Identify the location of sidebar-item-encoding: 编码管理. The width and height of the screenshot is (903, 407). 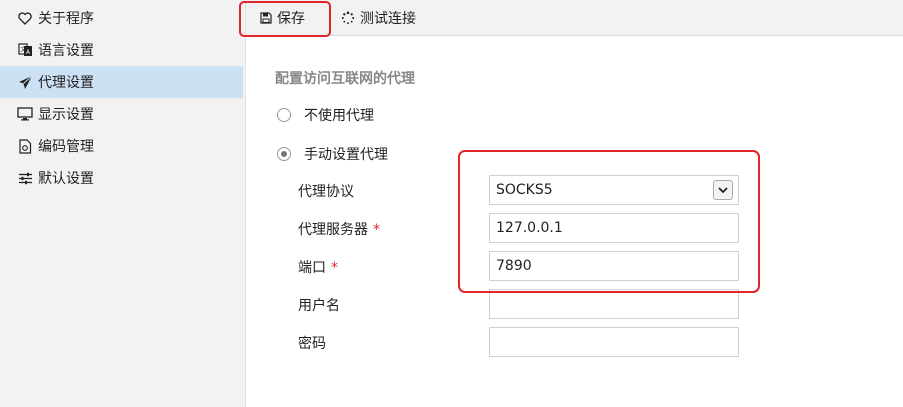
(121, 146).